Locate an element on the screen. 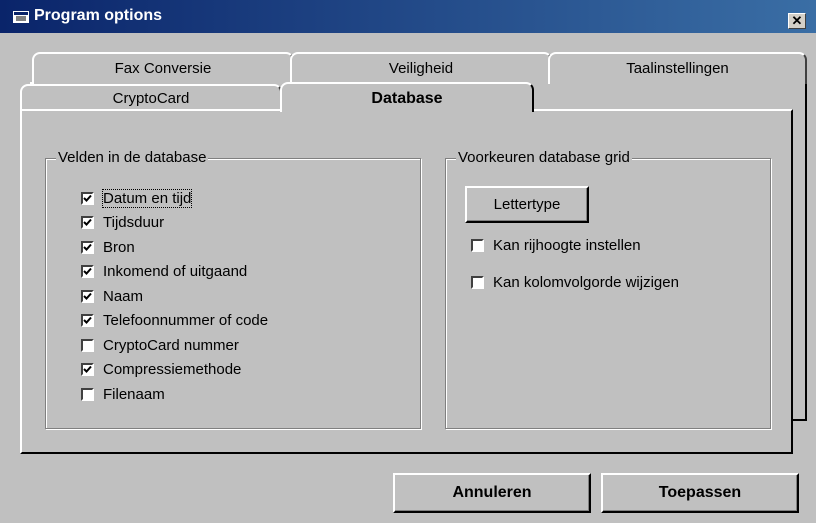 The height and width of the screenshot is (523, 816). tab-label: Veiligheid is located at coordinates (421, 68).